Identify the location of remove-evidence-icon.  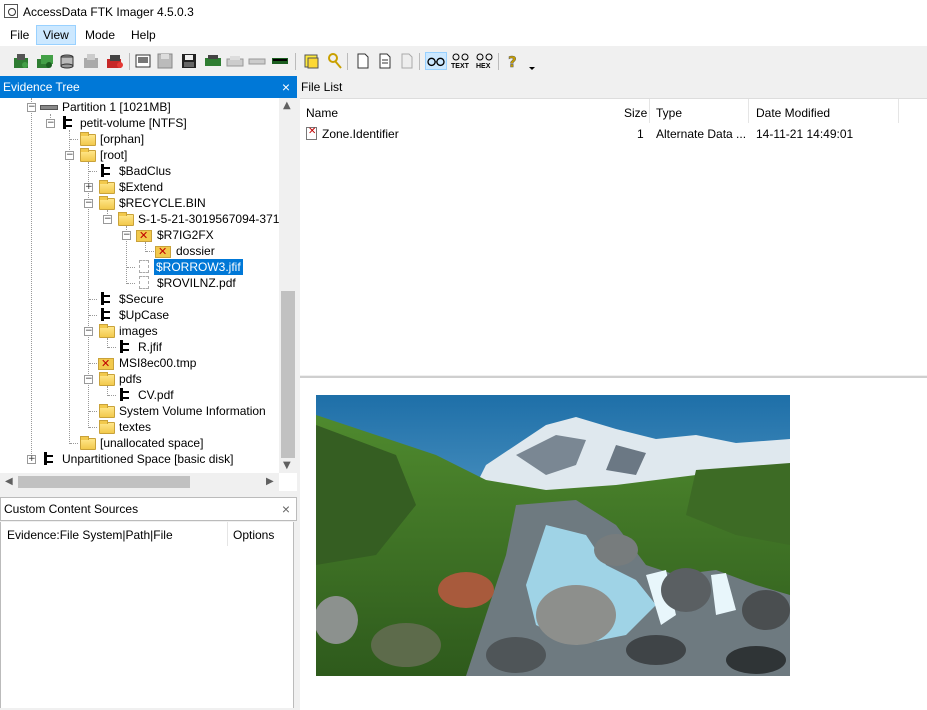
(91, 61).